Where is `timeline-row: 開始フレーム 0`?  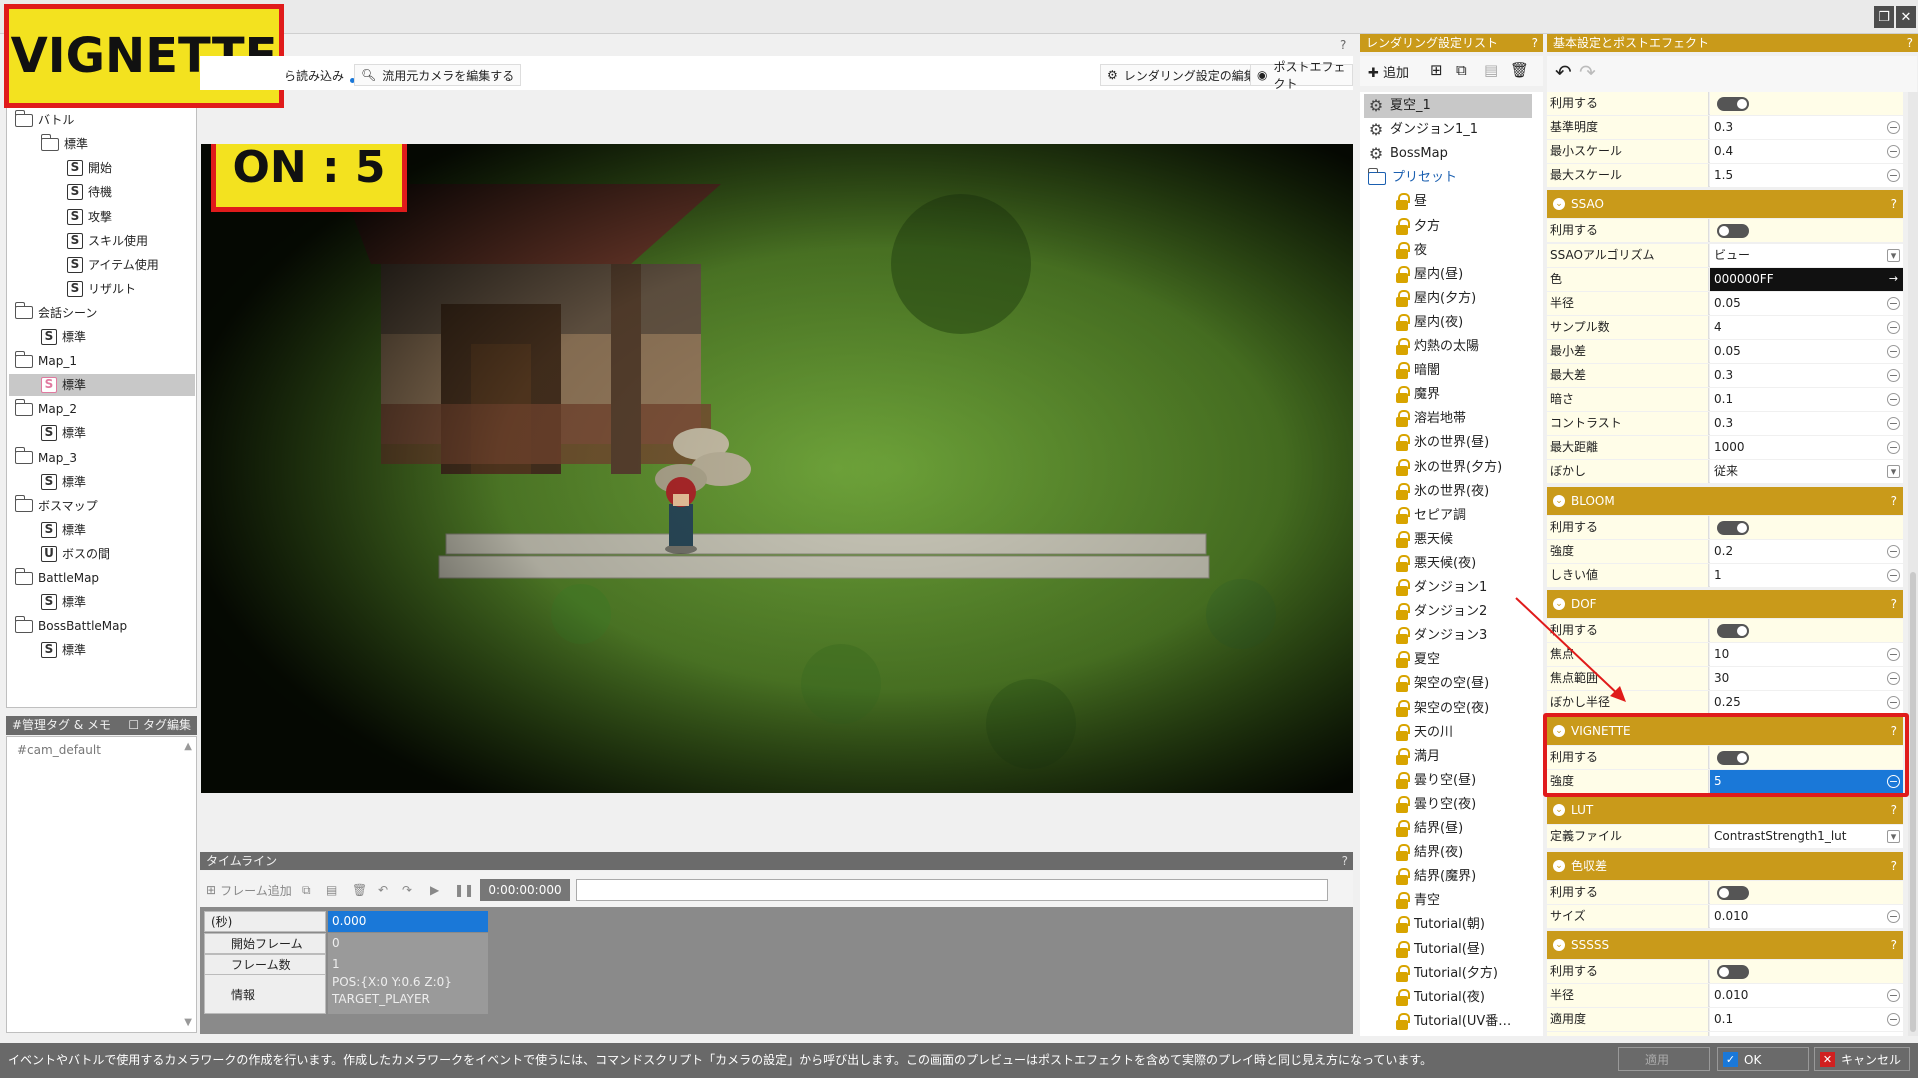 timeline-row: 開始フレーム 0 is located at coordinates (346, 943).